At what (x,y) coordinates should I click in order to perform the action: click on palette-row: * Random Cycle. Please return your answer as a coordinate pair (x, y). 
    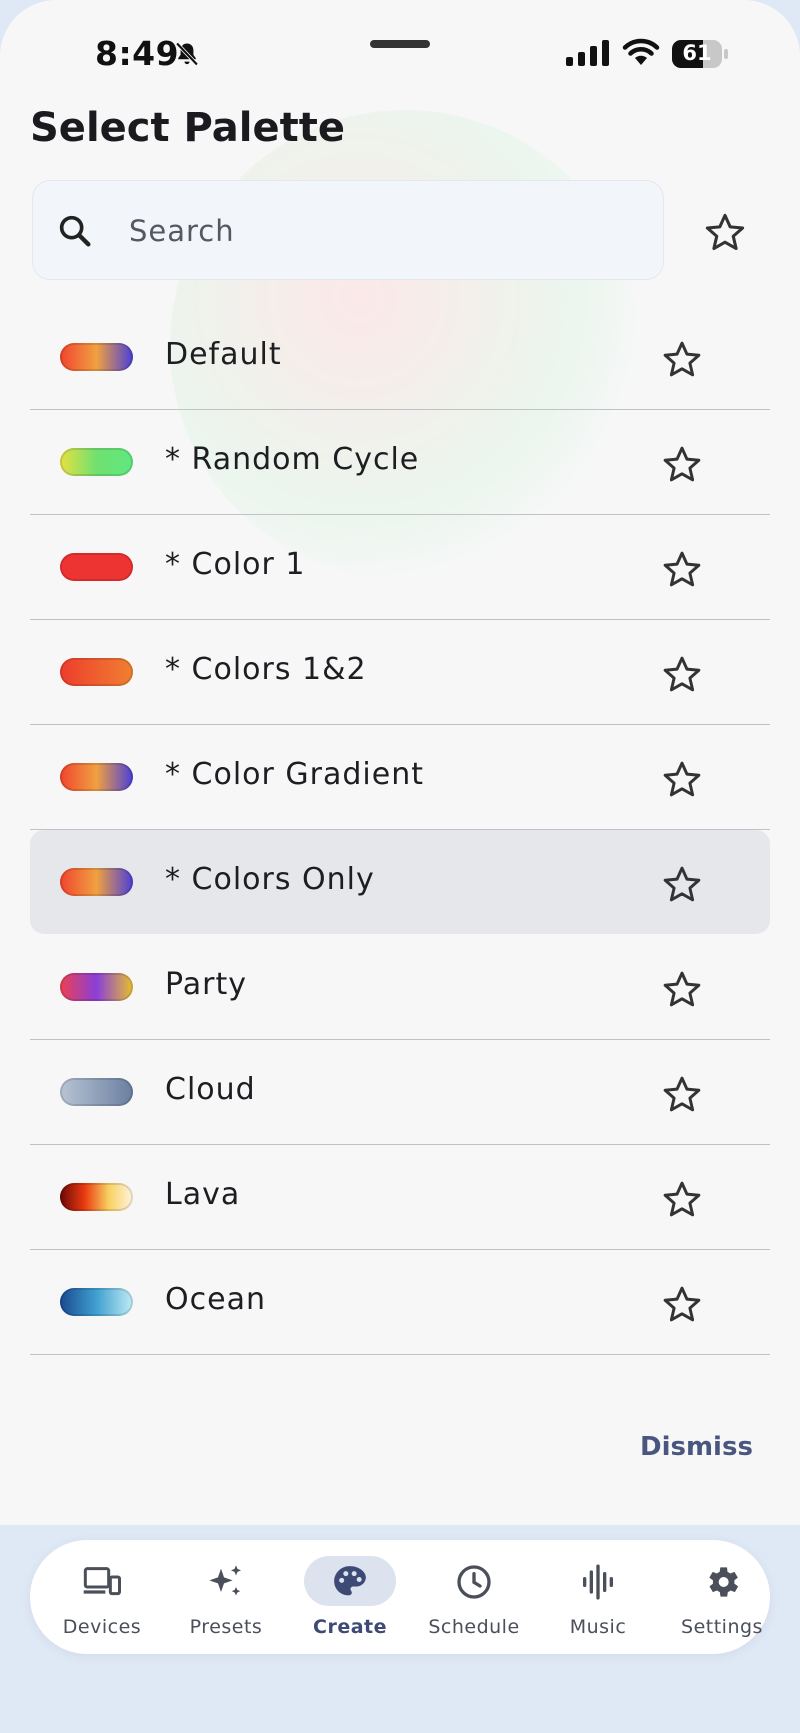
    Looking at the image, I should click on (400, 462).